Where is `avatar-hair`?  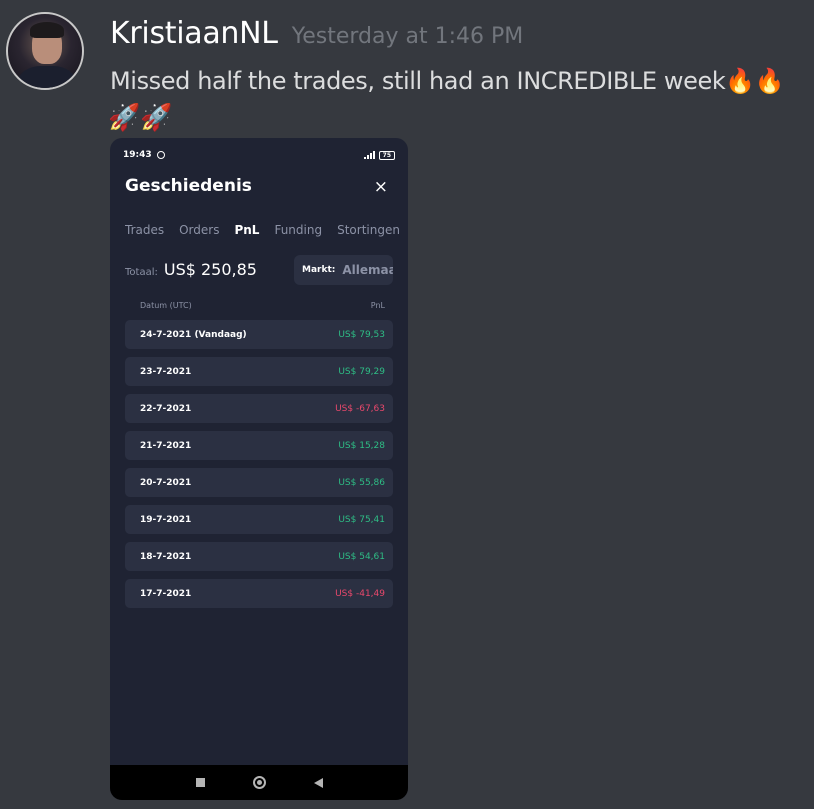 avatar-hair is located at coordinates (47, 30).